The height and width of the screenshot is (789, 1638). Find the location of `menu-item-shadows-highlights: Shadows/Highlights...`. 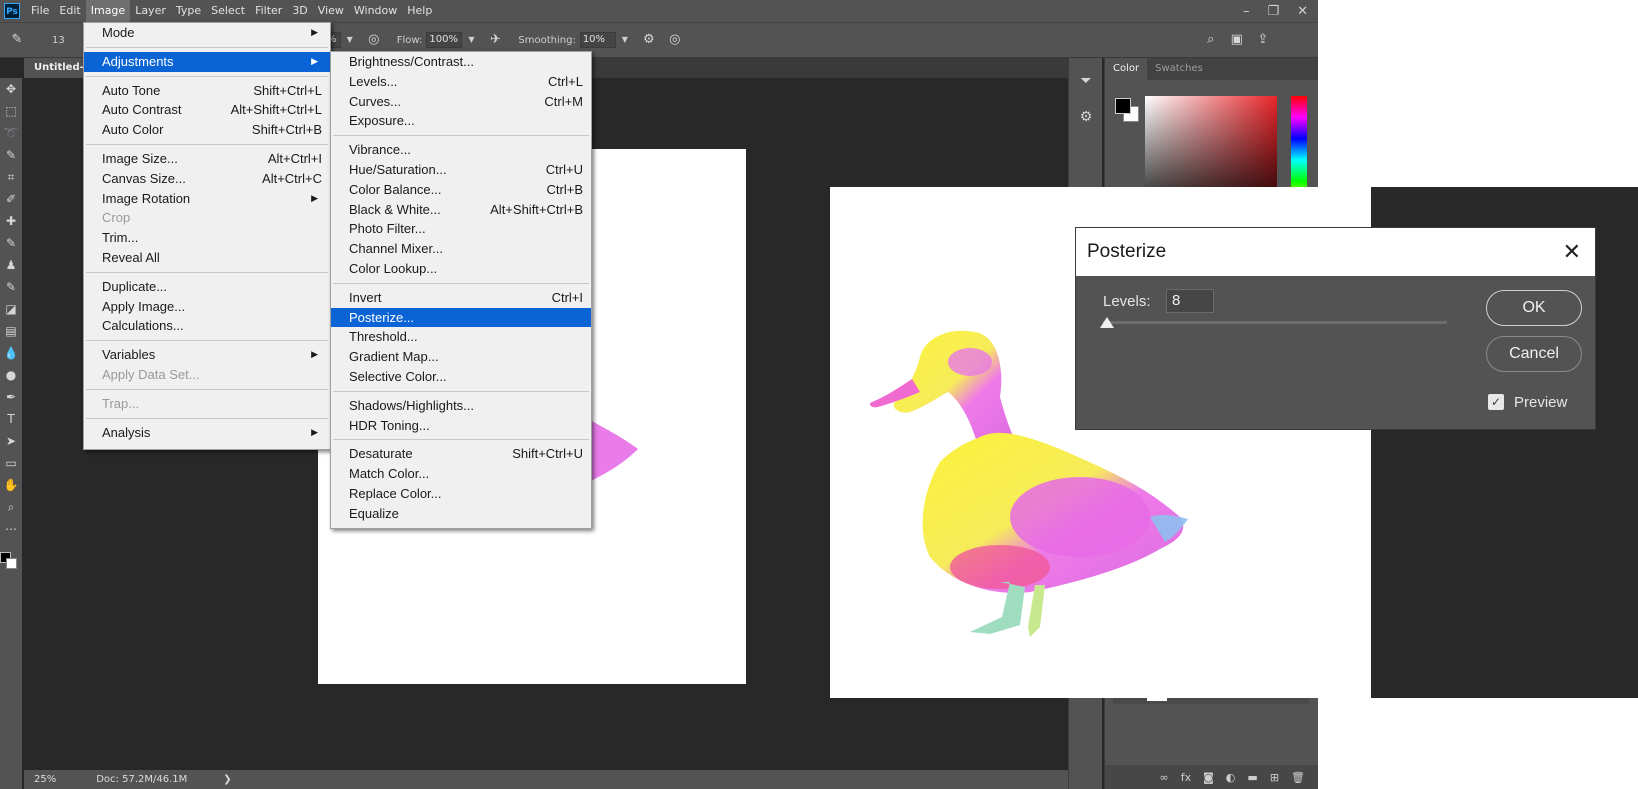

menu-item-shadows-highlights: Shadows/Highlights... is located at coordinates (461, 406).